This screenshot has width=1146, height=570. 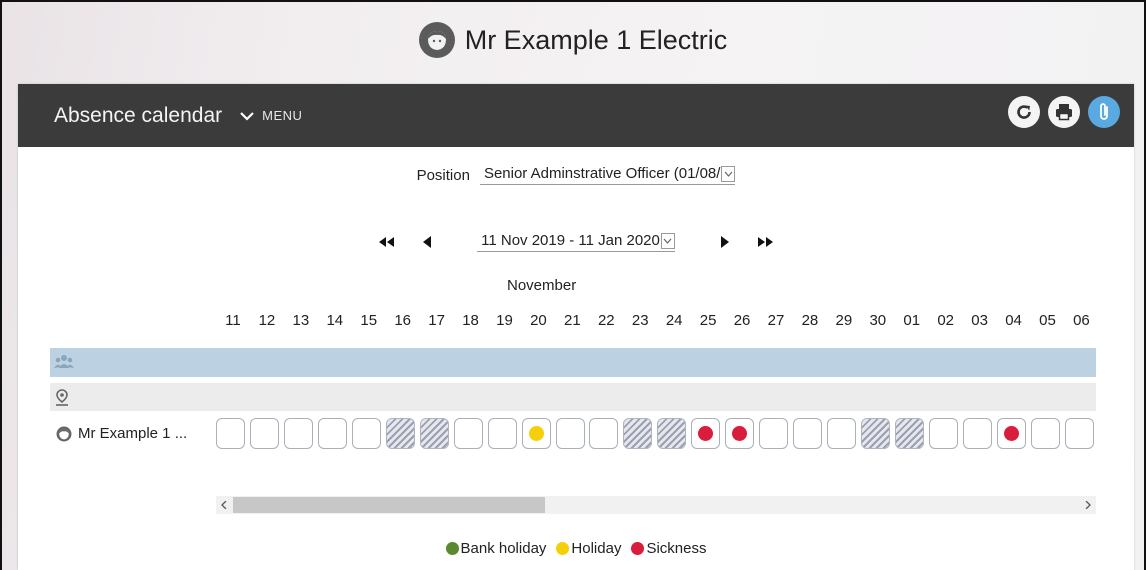 What do you see at coordinates (596, 548) in the screenshot?
I see `legend-label: Holiday` at bounding box center [596, 548].